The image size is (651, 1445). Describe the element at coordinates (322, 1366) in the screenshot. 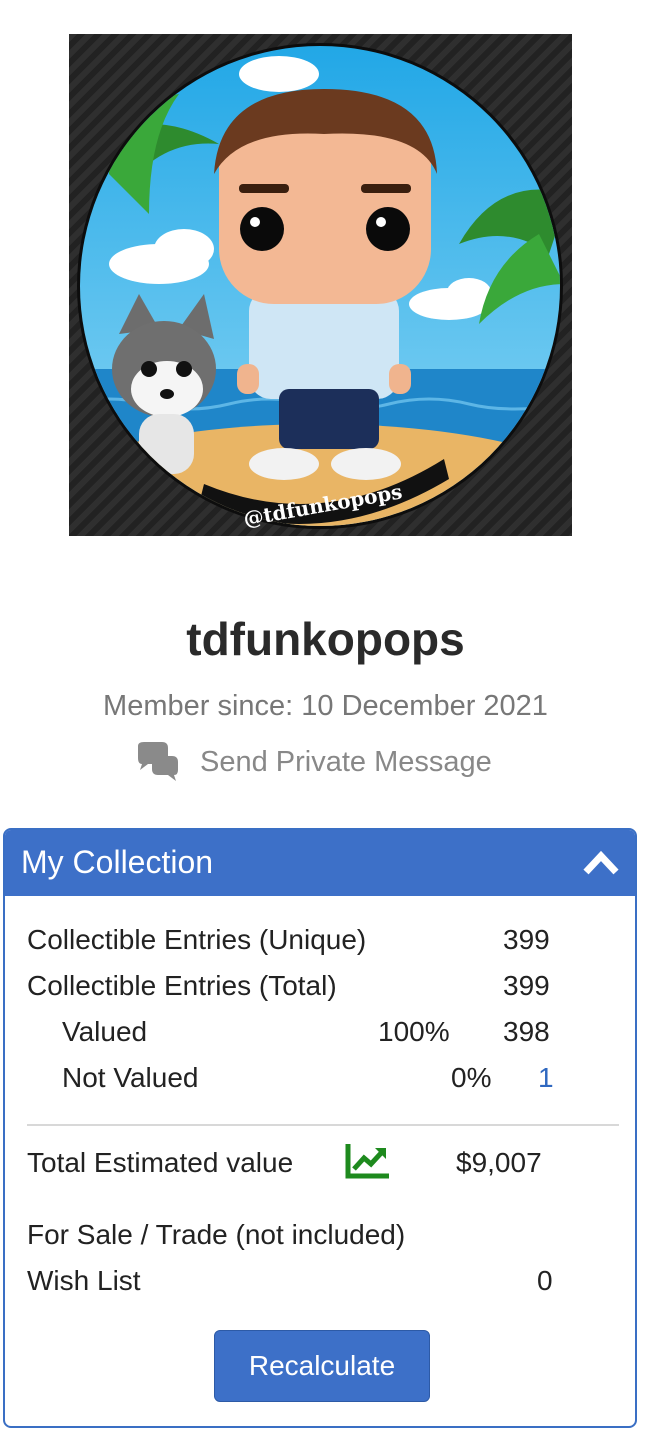

I see `recalculate-button: Recalculate` at that location.